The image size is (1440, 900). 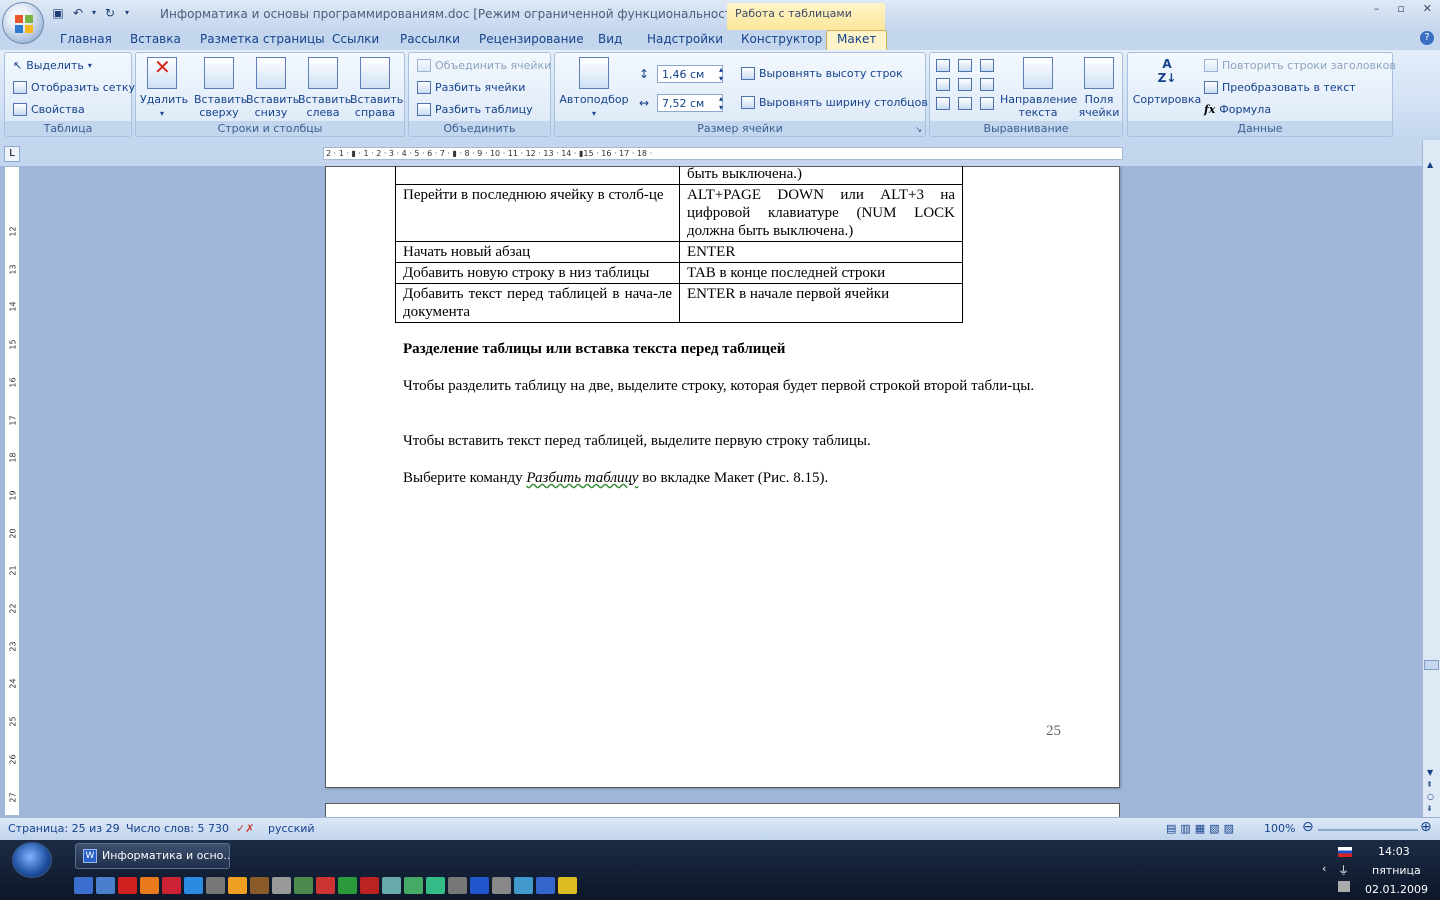 What do you see at coordinates (1429, 784) in the screenshot?
I see `prev-page-icon: ⇞` at bounding box center [1429, 784].